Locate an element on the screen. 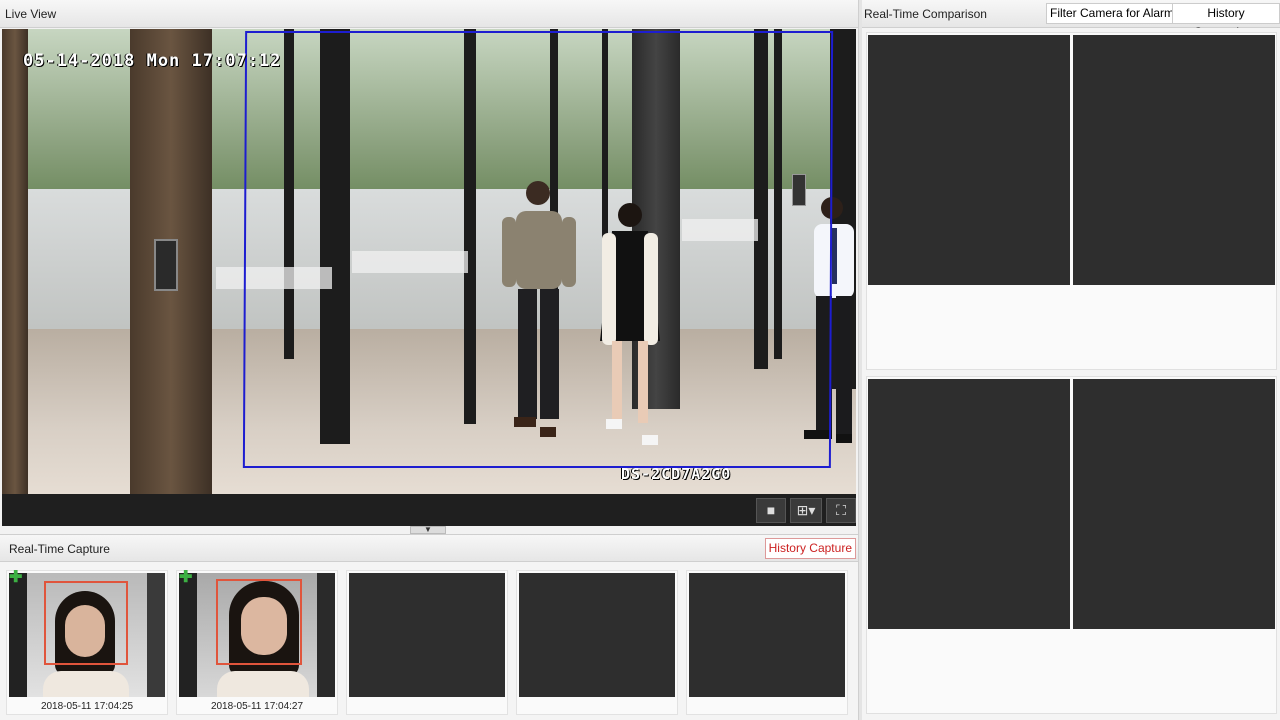 The image size is (1280, 720). capture-item: ✚ 2018-05-11 17:04:25 is located at coordinates (87, 642).